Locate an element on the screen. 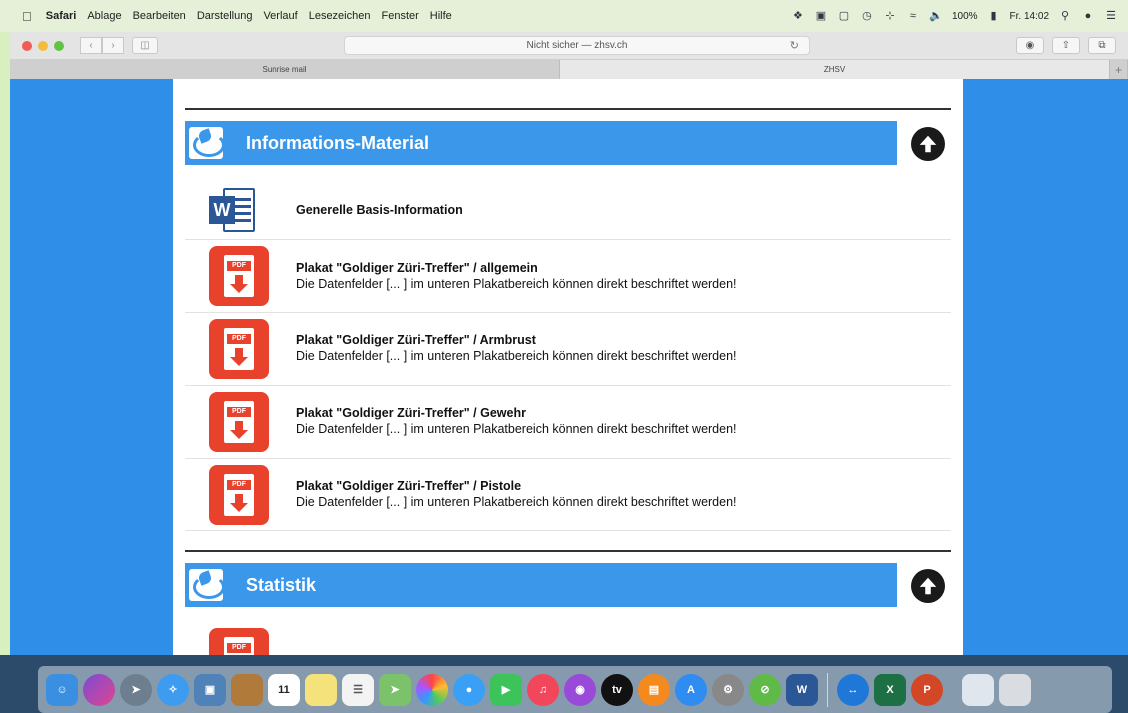 The width and height of the screenshot is (1128, 713). tab-bar: Sunrise mail ZHSV + is located at coordinates (569, 69).